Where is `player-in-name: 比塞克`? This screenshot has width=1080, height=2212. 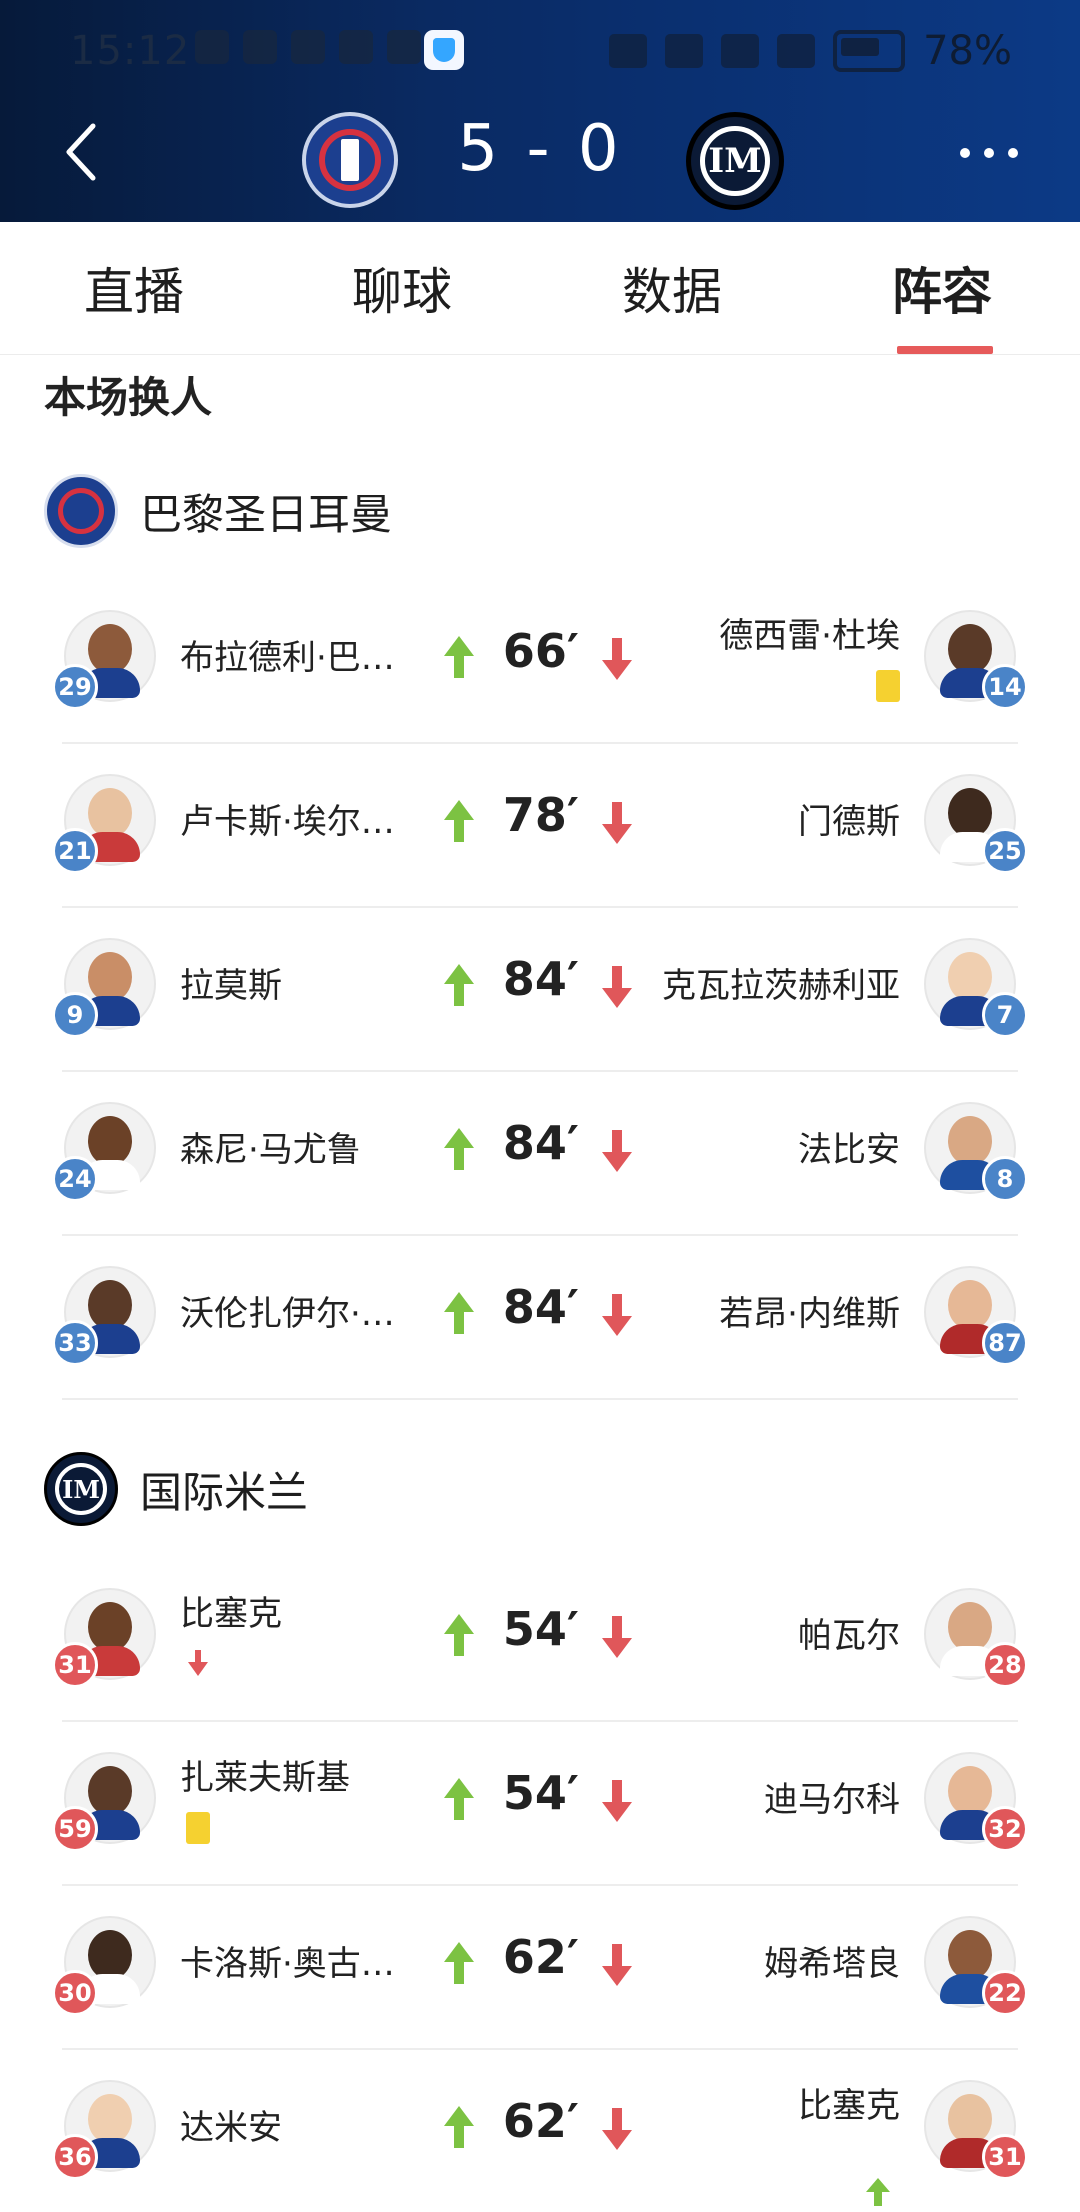
player-in-name: 比塞克 is located at coordinates (231, 1610).